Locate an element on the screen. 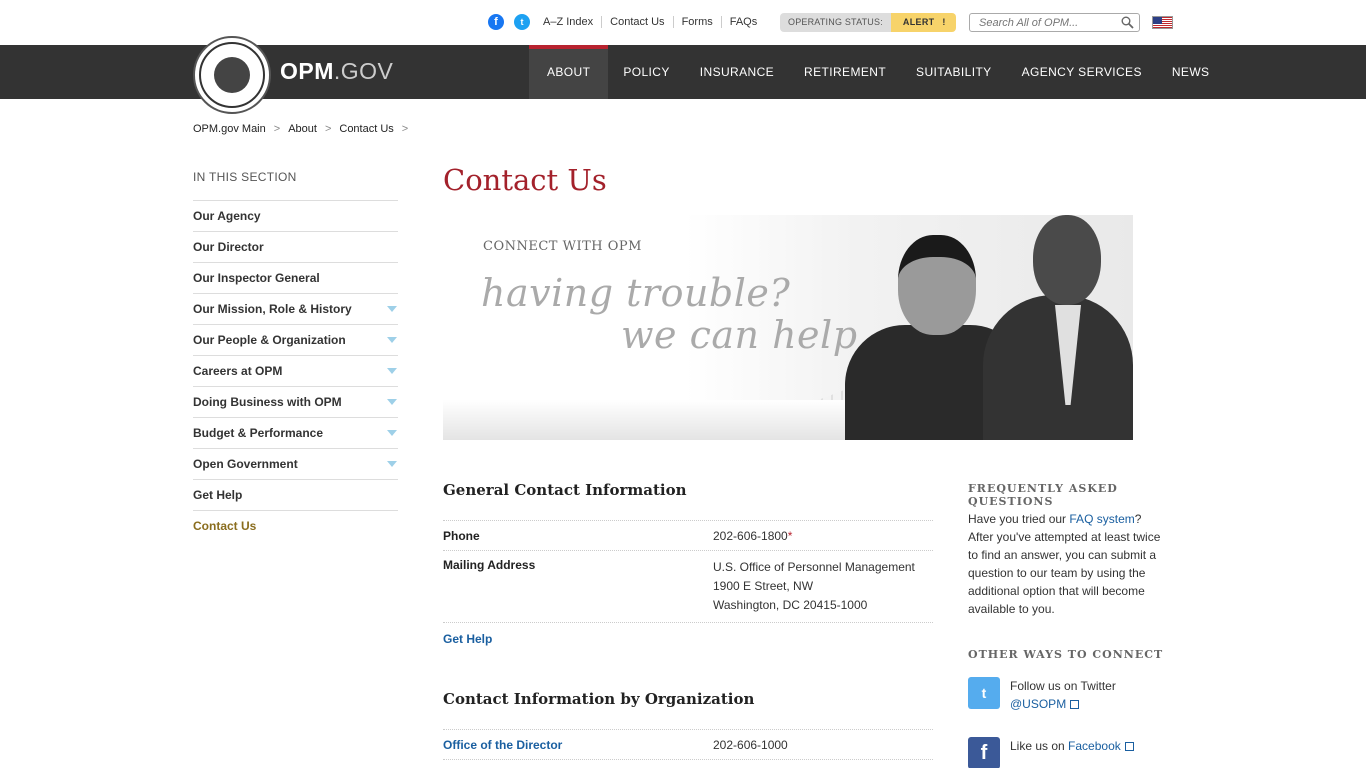 Image resolution: width=1366 pixels, height=768 pixels. table-row: Office of the Director 202-606-1000 is located at coordinates (688, 744).